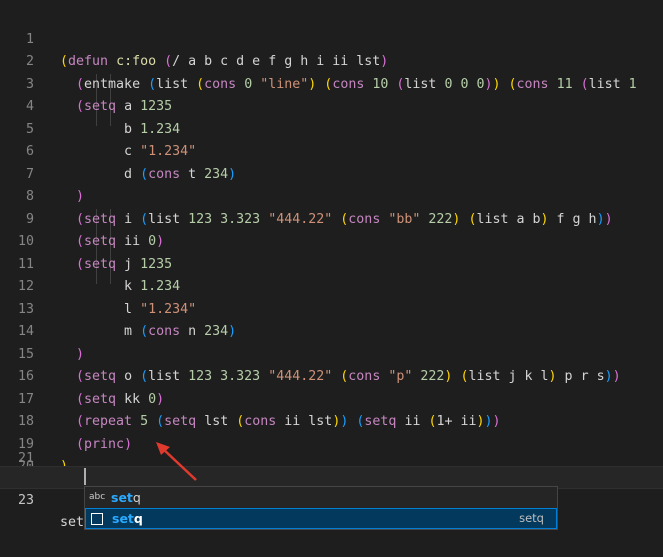 Image resolution: width=663 pixels, height=557 pixels. What do you see at coordinates (85, 476) in the screenshot?
I see `text-cursor` at bounding box center [85, 476].